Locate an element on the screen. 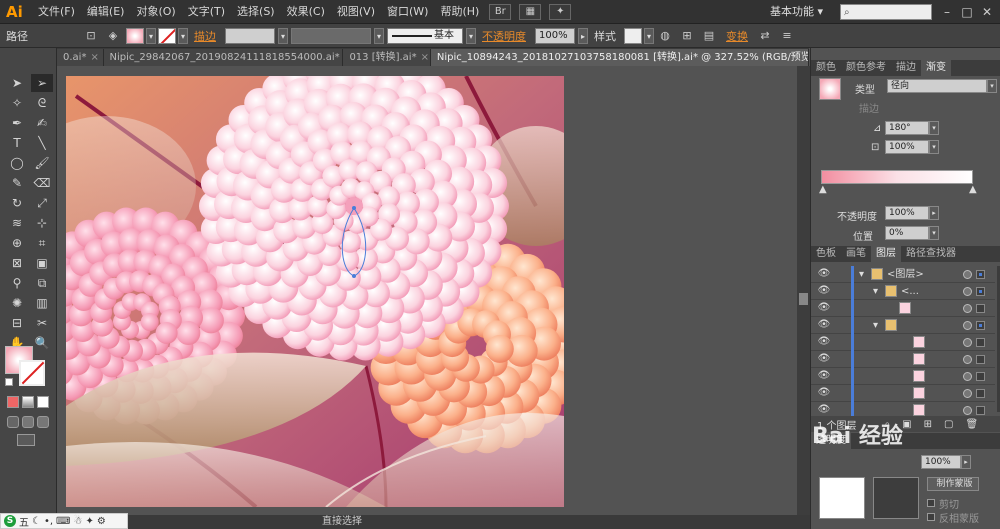 The image size is (1000, 529). ime-toolbar: S 五 ☾ •, ⌨ ☃ ✦ ⚙ is located at coordinates (64, 521).